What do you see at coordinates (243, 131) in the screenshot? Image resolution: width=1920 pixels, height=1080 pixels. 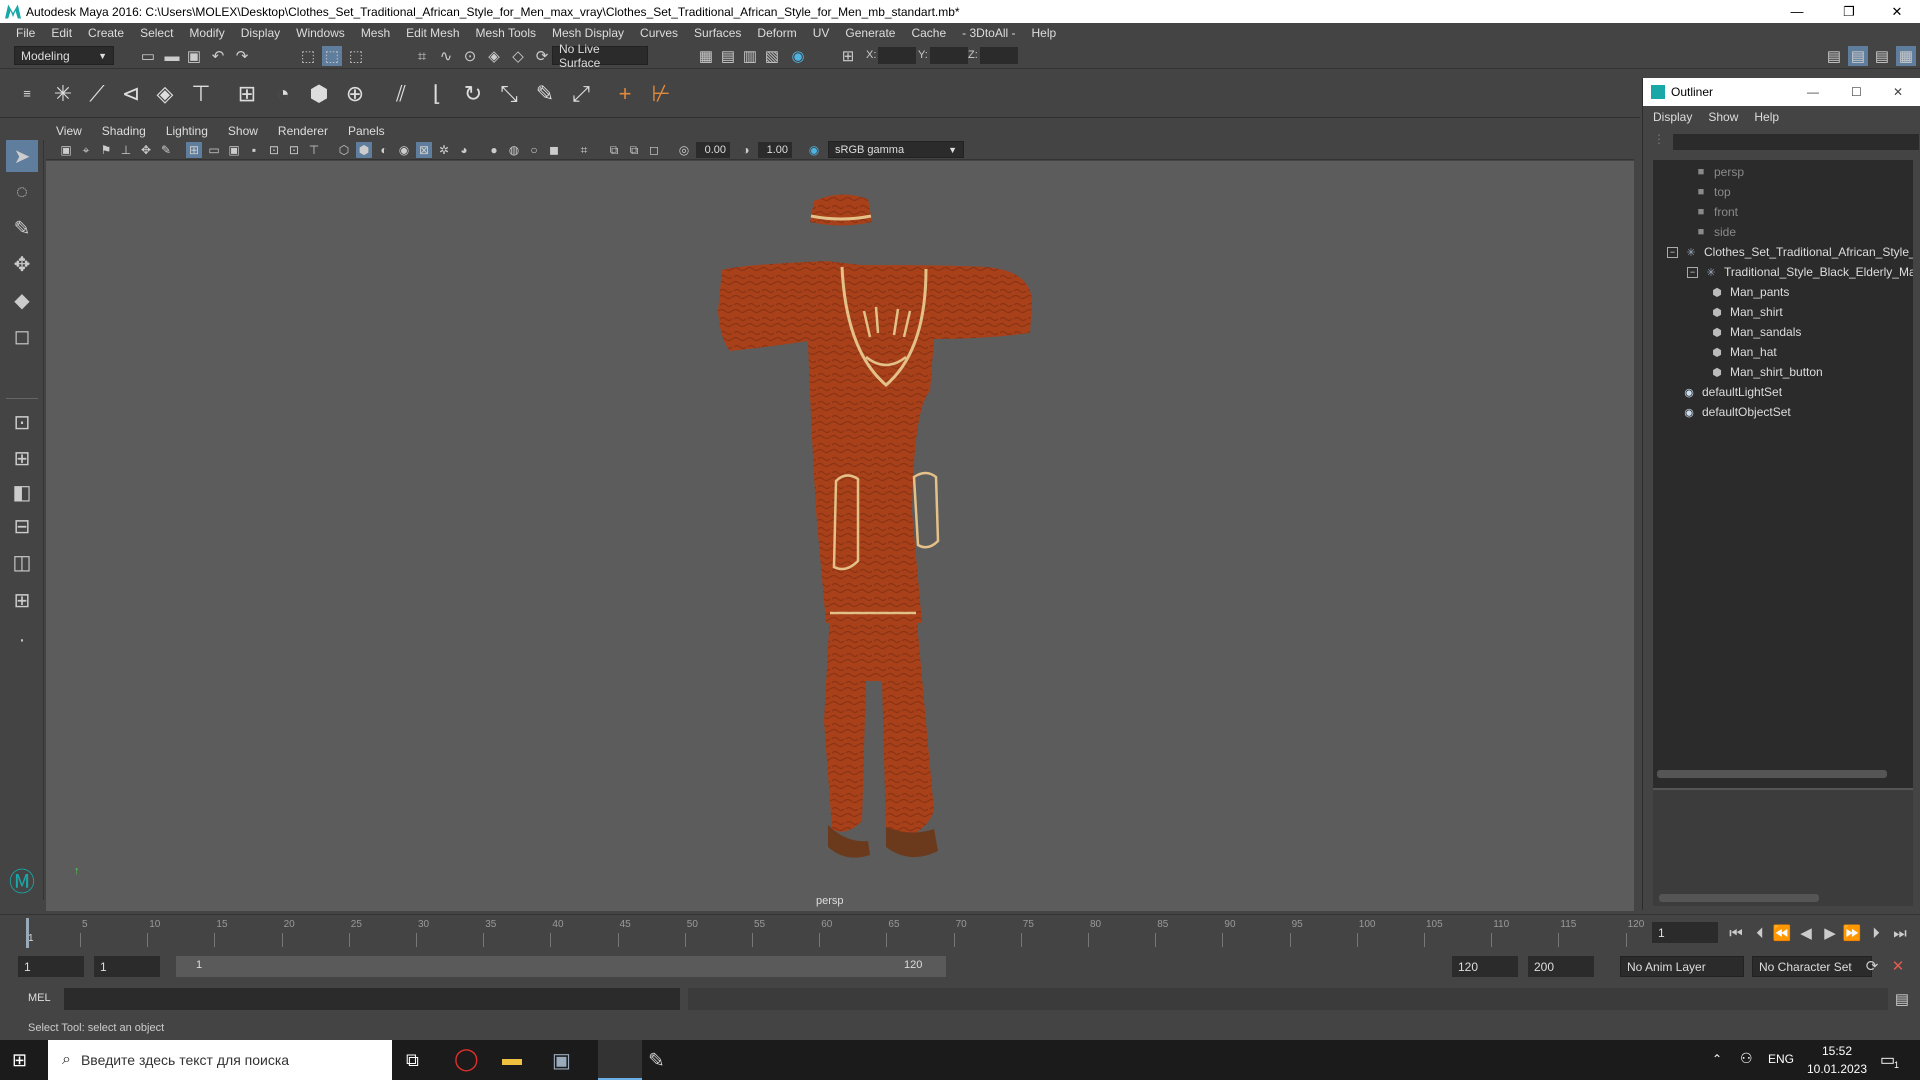 I see `viewport-menu-show: Show` at bounding box center [243, 131].